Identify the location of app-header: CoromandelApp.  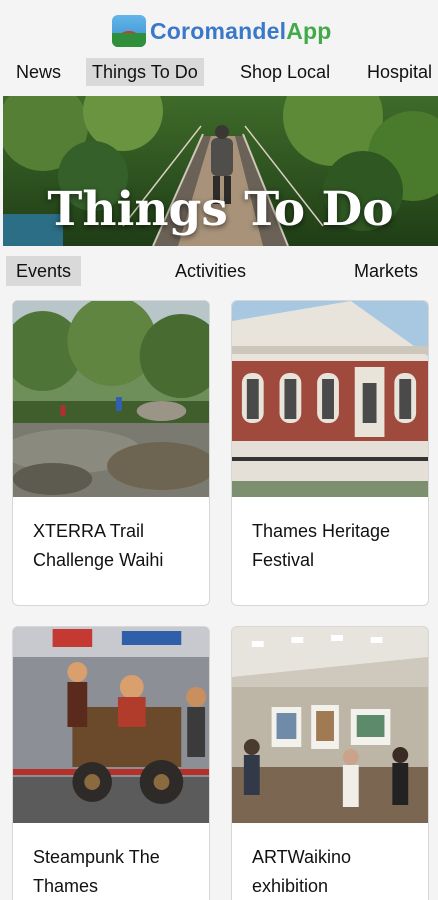
(219, 29).